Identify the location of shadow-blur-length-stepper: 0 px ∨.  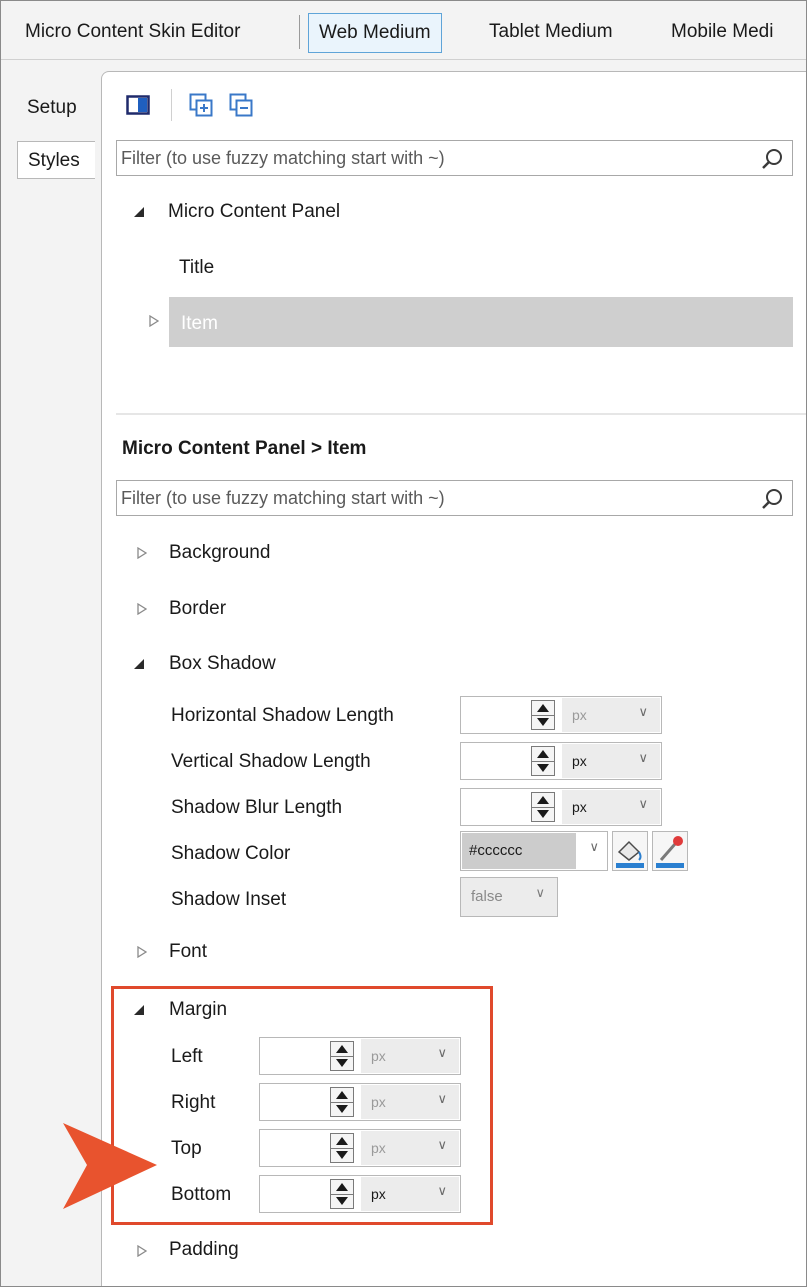
(561, 807).